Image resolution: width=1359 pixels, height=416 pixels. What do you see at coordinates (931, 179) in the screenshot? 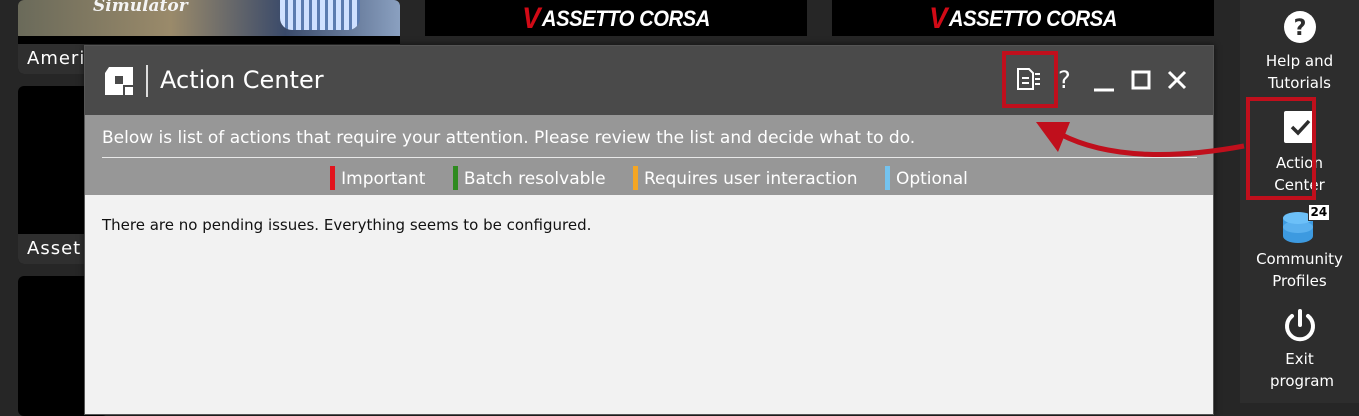
I see `legend-label: Optional` at bounding box center [931, 179].